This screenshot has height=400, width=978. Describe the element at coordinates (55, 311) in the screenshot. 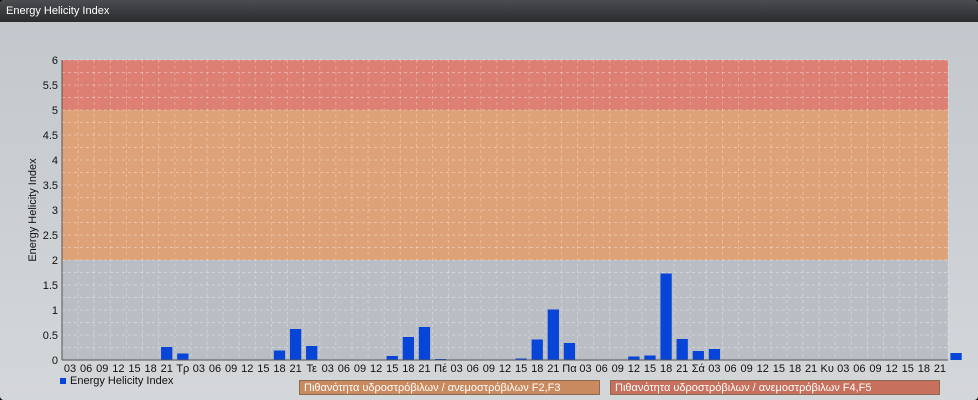

I see `y-tick-label: 1` at that location.